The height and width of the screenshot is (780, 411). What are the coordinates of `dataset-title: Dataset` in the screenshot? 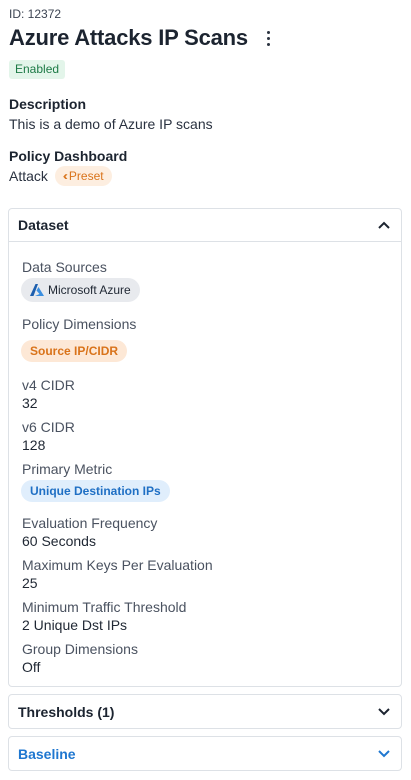 It's located at (43, 225).